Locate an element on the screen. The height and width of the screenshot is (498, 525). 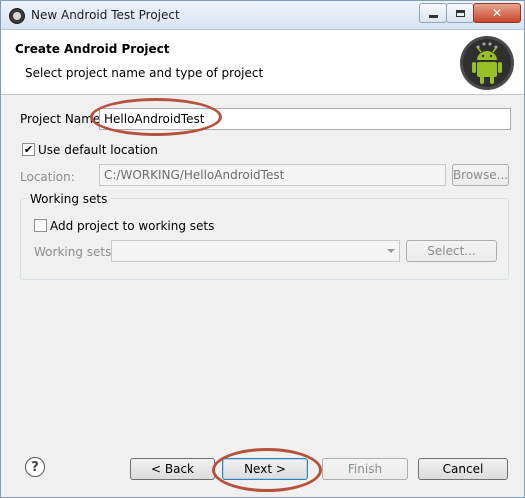
close-icon: ✕ is located at coordinates (497, 13).